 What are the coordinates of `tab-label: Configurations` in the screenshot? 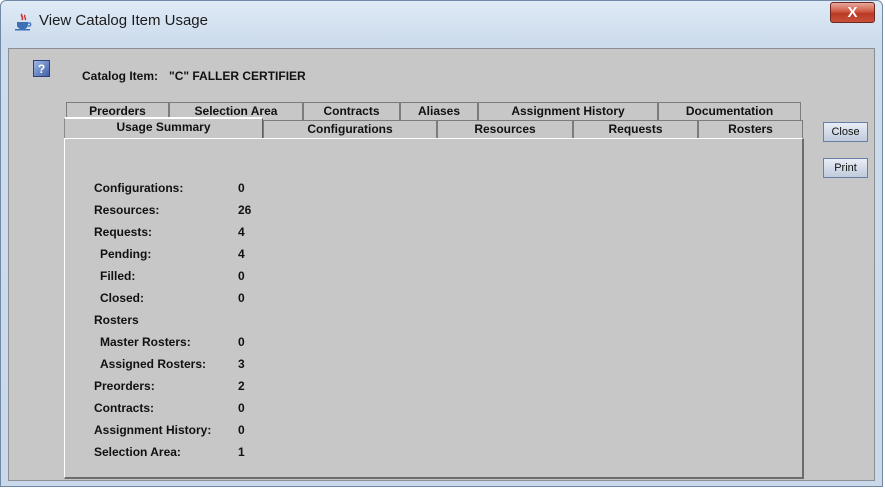 It's located at (350, 129).